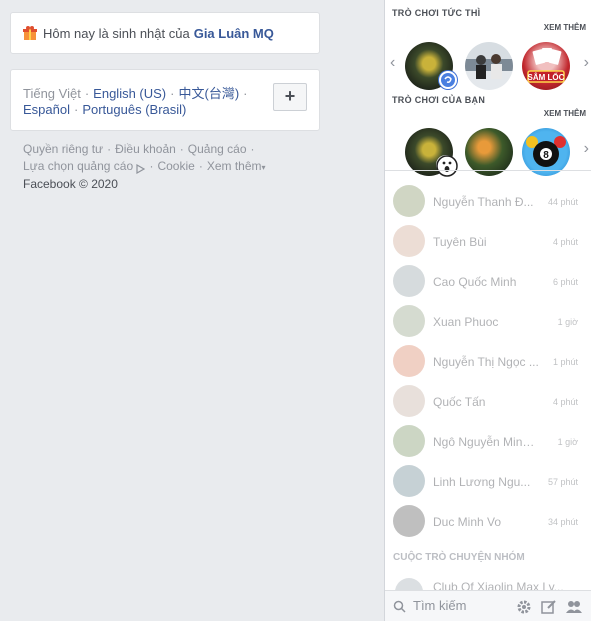 This screenshot has width=591, height=621. What do you see at coordinates (234, 33) in the screenshot?
I see `birthday-name-link: Gia Luân MQ` at bounding box center [234, 33].